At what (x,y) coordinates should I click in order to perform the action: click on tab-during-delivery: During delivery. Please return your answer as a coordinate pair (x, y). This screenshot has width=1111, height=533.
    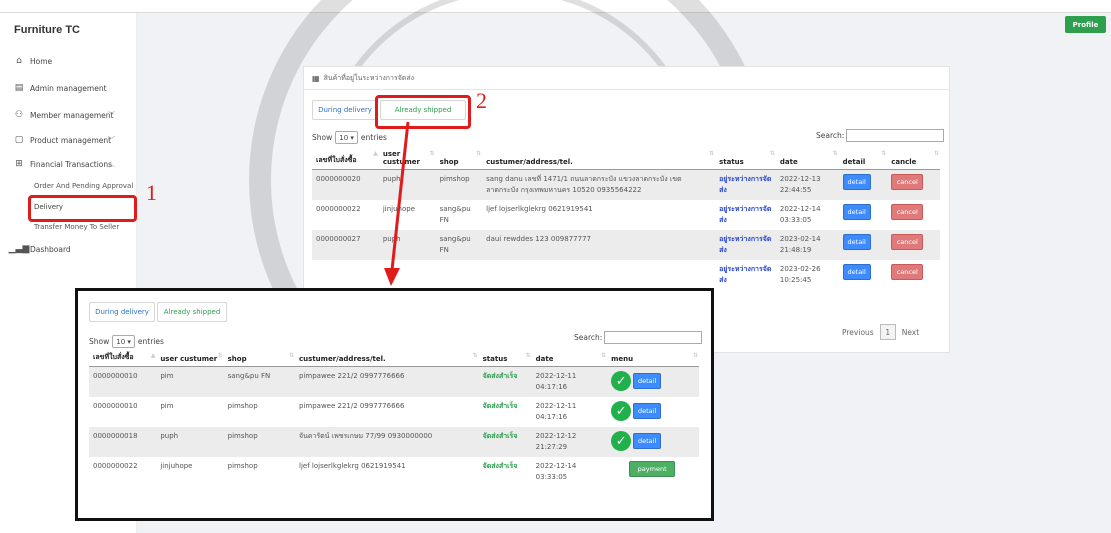
    Looking at the image, I should click on (345, 110).